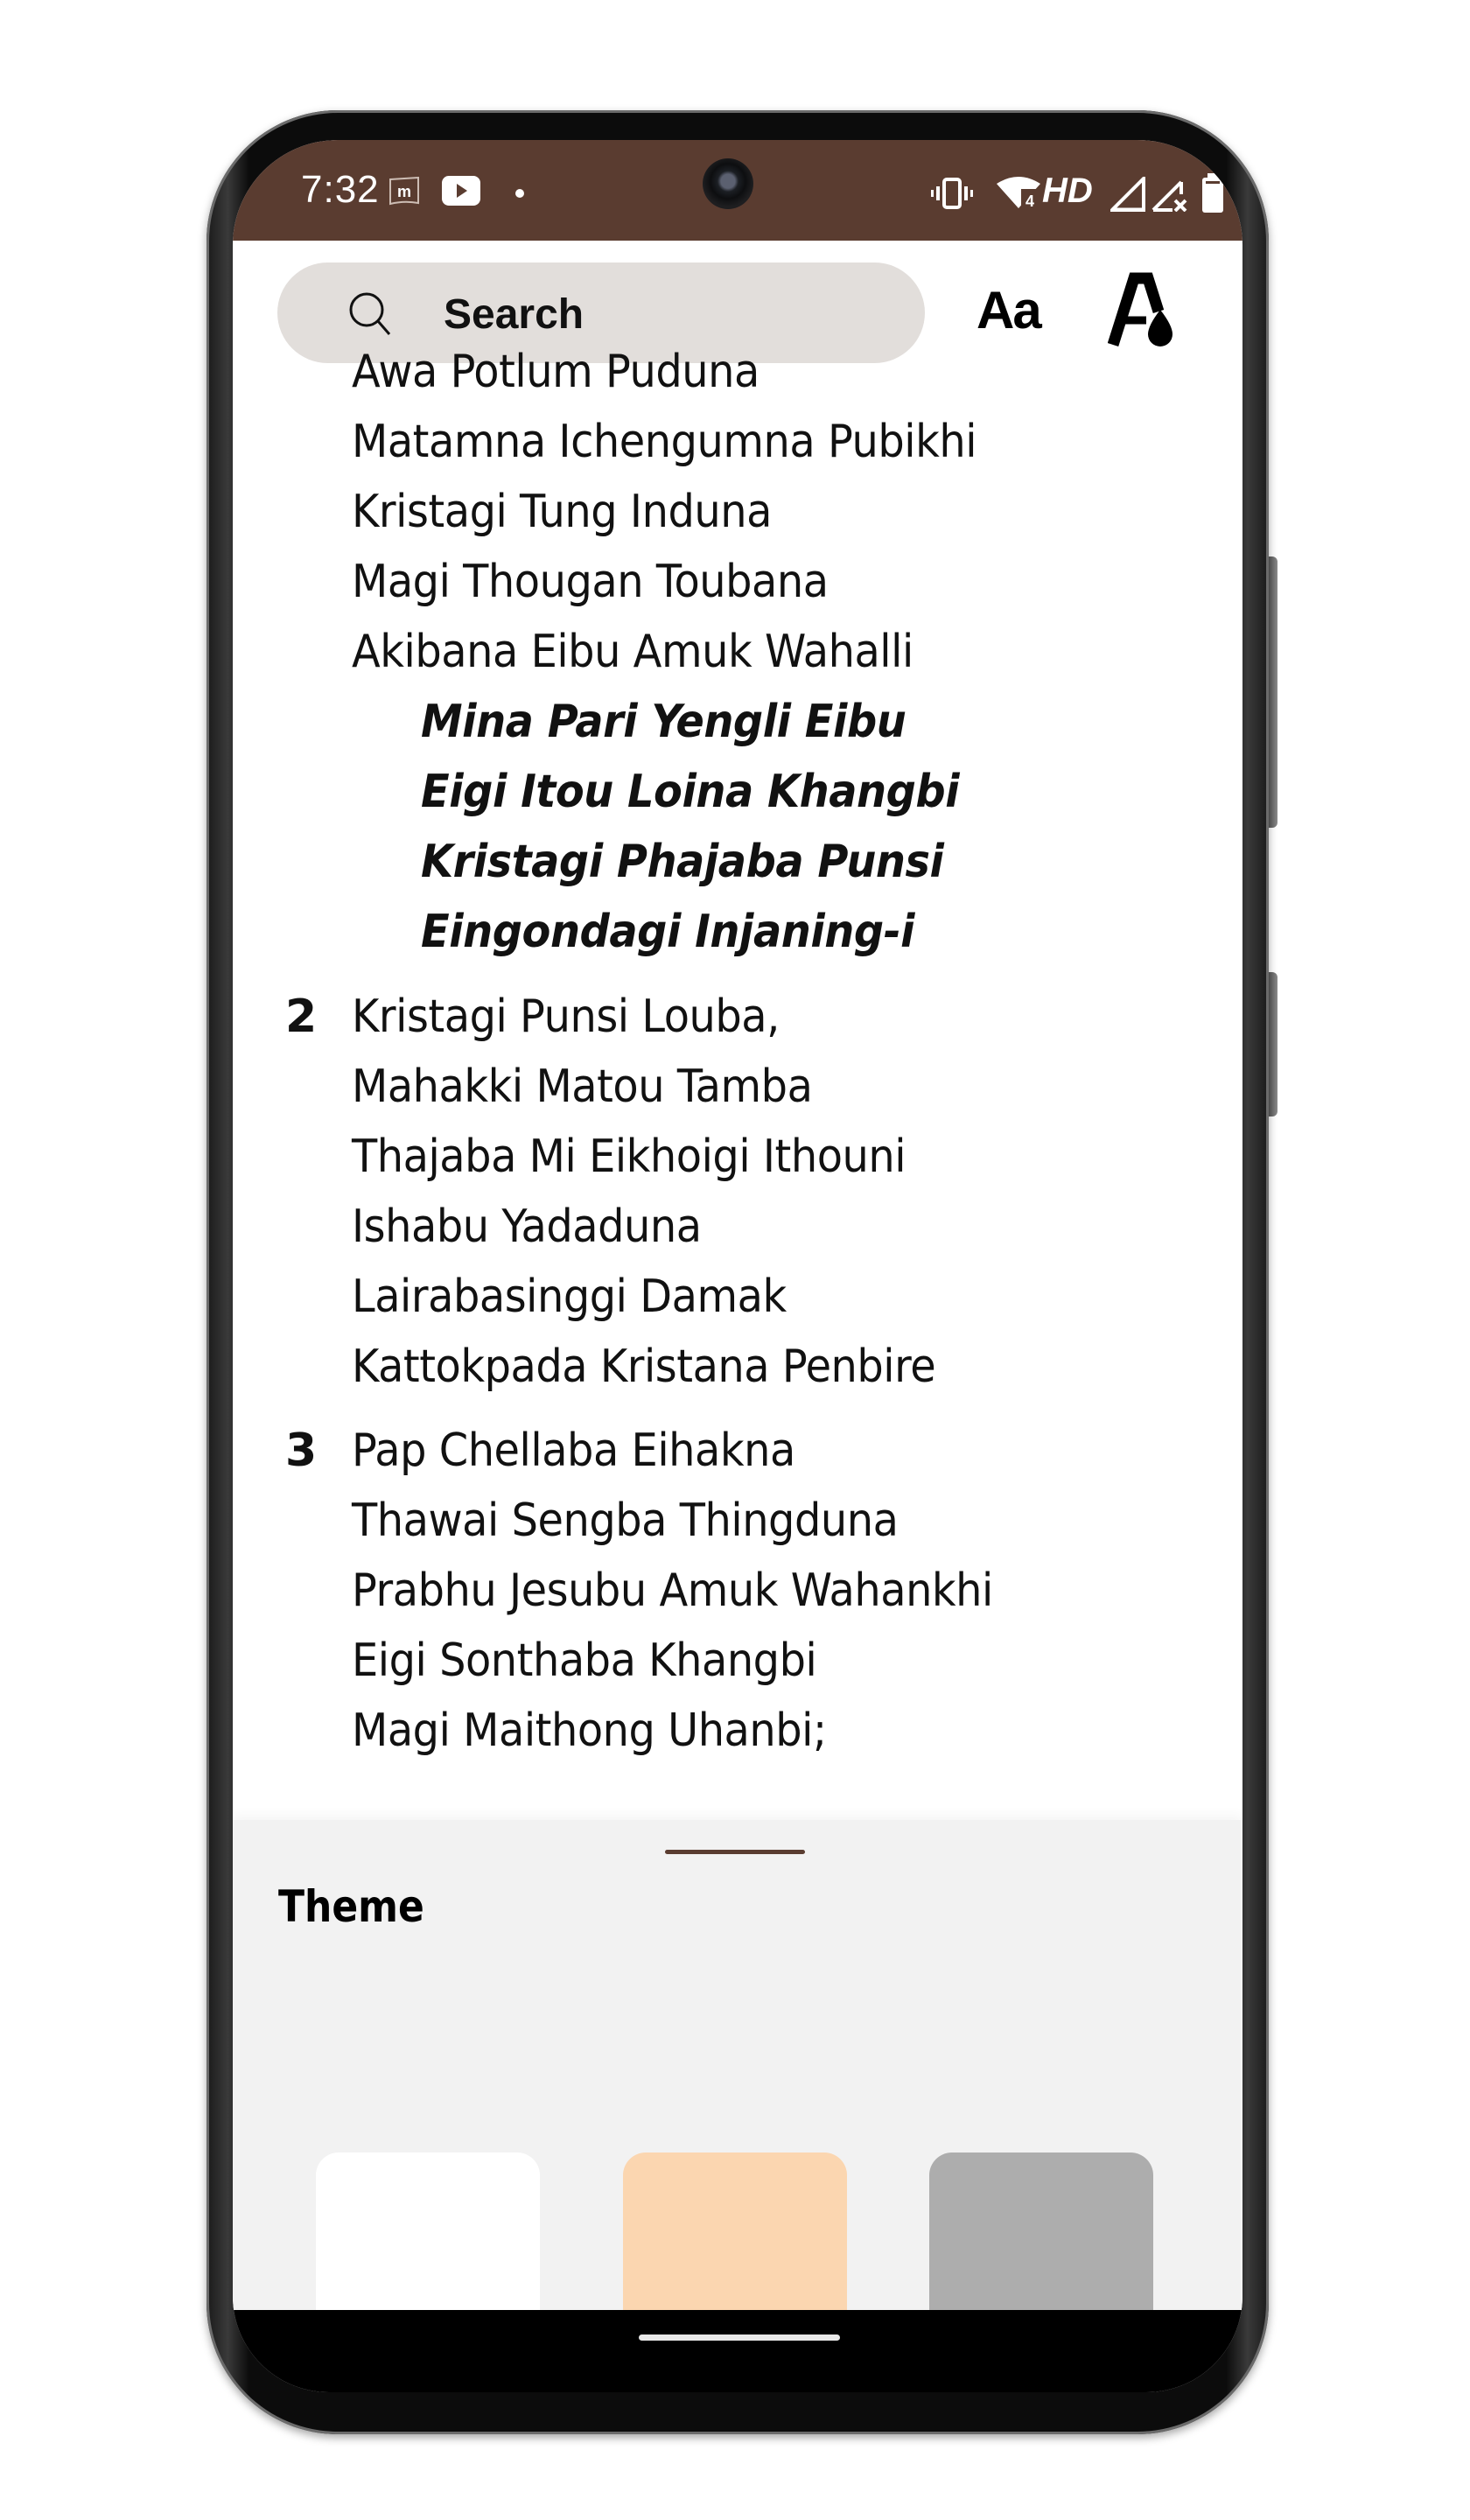 The width and height of the screenshot is (1470, 2520). I want to click on hymn-line: Kristagi Tung Induna, so click(562, 512).